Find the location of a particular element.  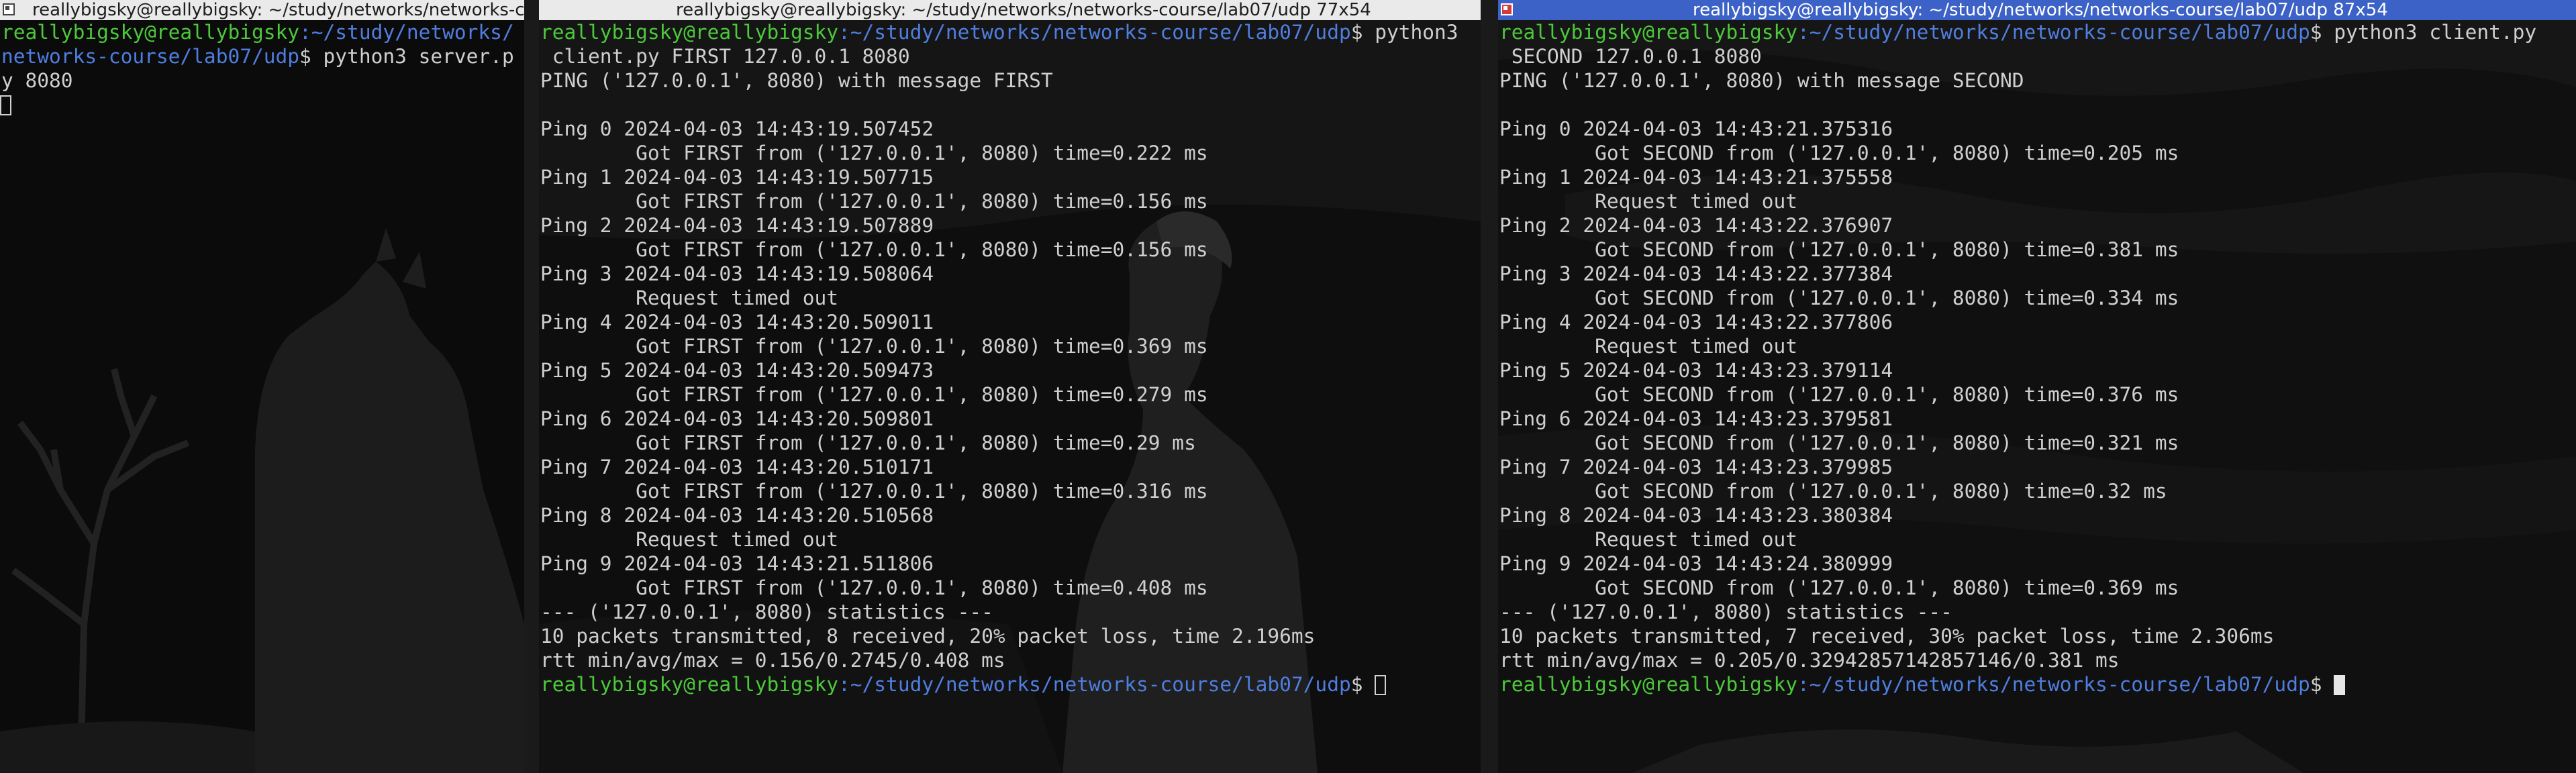

line-text: Ping 6 2024-04-03 14:43:20.509801 is located at coordinates (737, 419).